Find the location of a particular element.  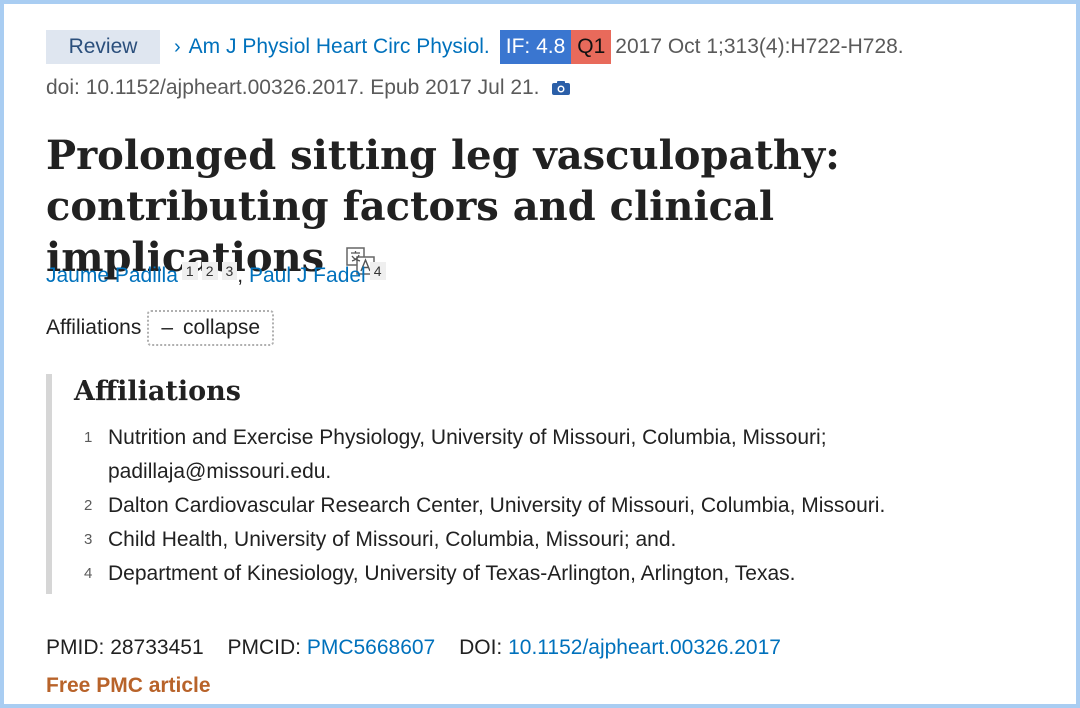

affiliation-ref: 1 is located at coordinates (189, 271).